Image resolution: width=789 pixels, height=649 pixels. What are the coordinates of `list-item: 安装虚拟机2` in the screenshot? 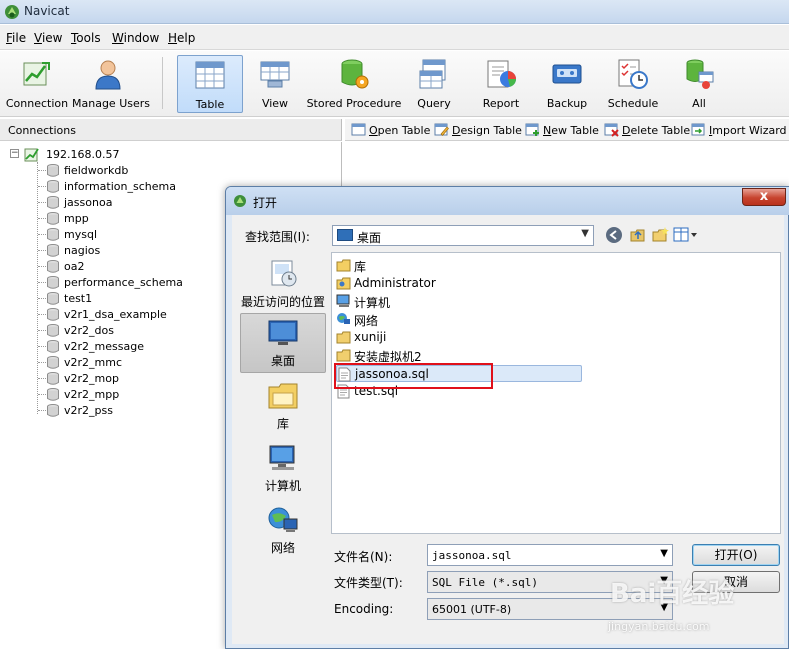 It's located at (459, 355).